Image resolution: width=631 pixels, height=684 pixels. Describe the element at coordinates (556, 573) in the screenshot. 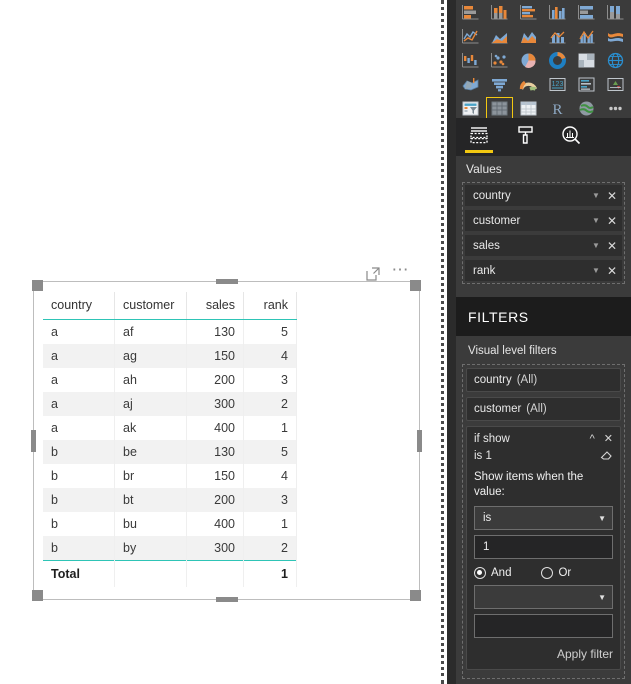

I see `filter-or-radio: Or` at that location.